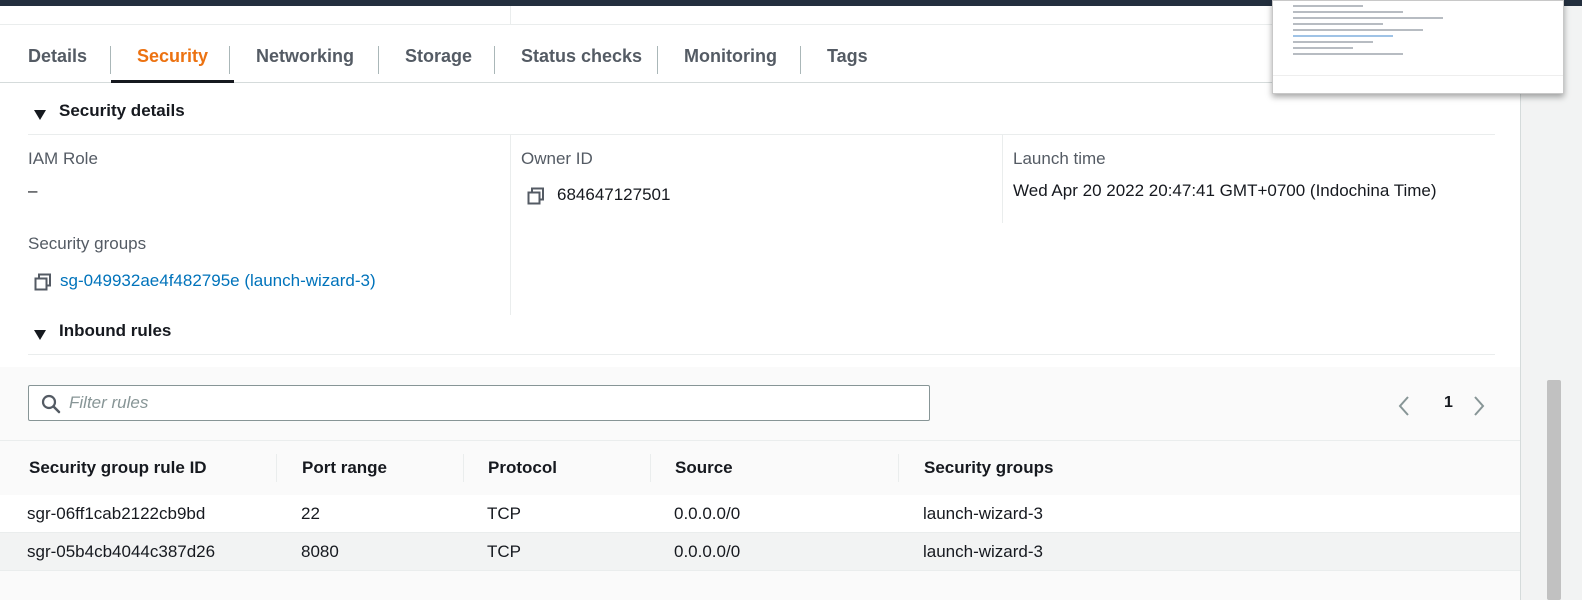 The height and width of the screenshot is (600, 1582). I want to click on tab-status-checks: Status checks, so click(581, 53).